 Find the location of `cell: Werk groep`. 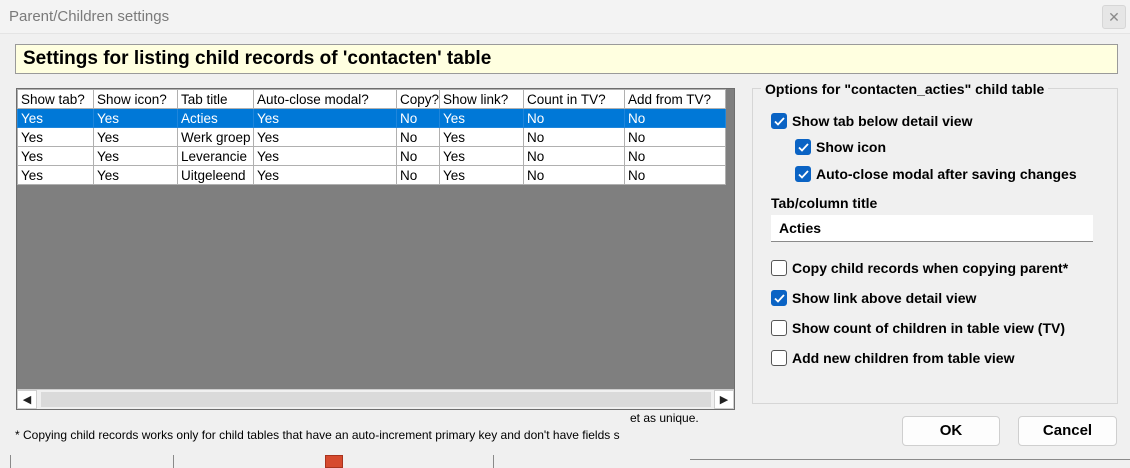

cell: Werk groep is located at coordinates (215, 137).